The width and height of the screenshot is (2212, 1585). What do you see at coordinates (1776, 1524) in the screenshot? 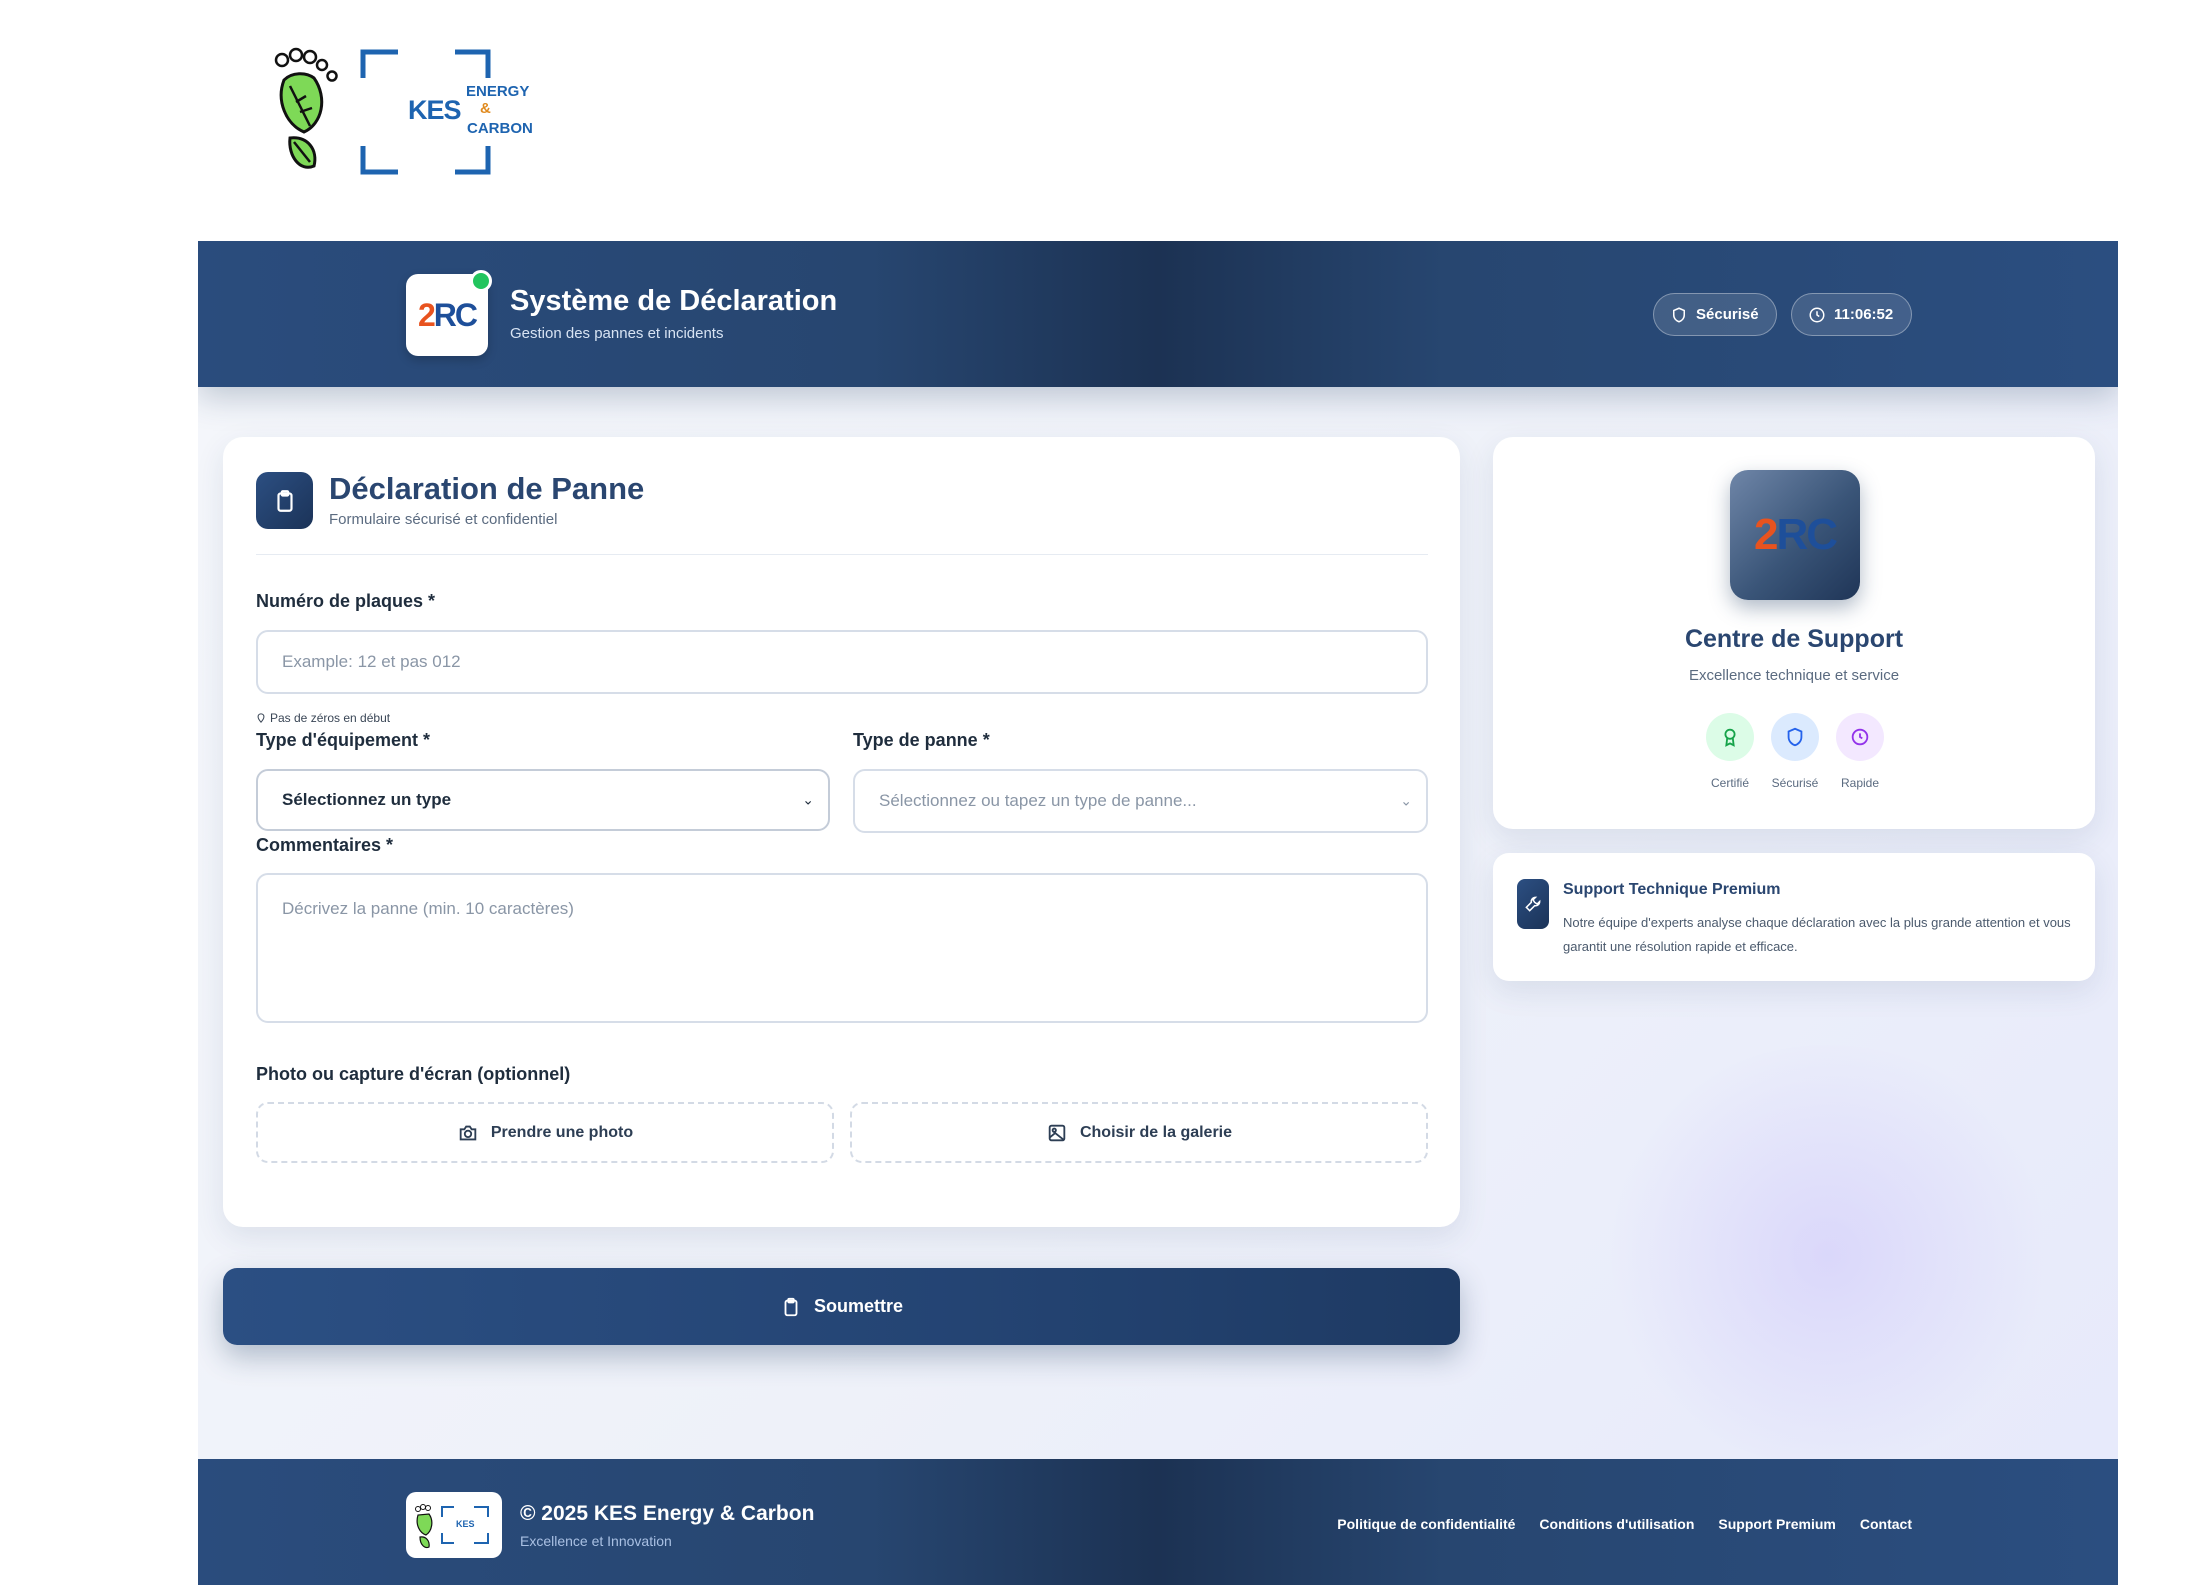
I see `footer-link-premium-support: Support Premium` at bounding box center [1776, 1524].